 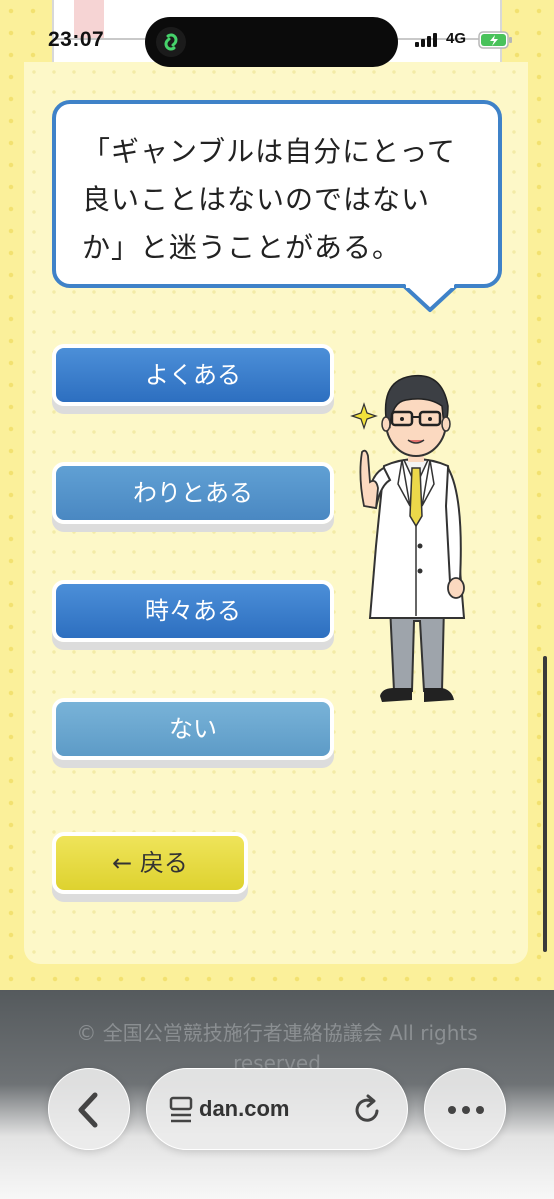 I want to click on answer-never-button: ない, so click(x=193, y=729).